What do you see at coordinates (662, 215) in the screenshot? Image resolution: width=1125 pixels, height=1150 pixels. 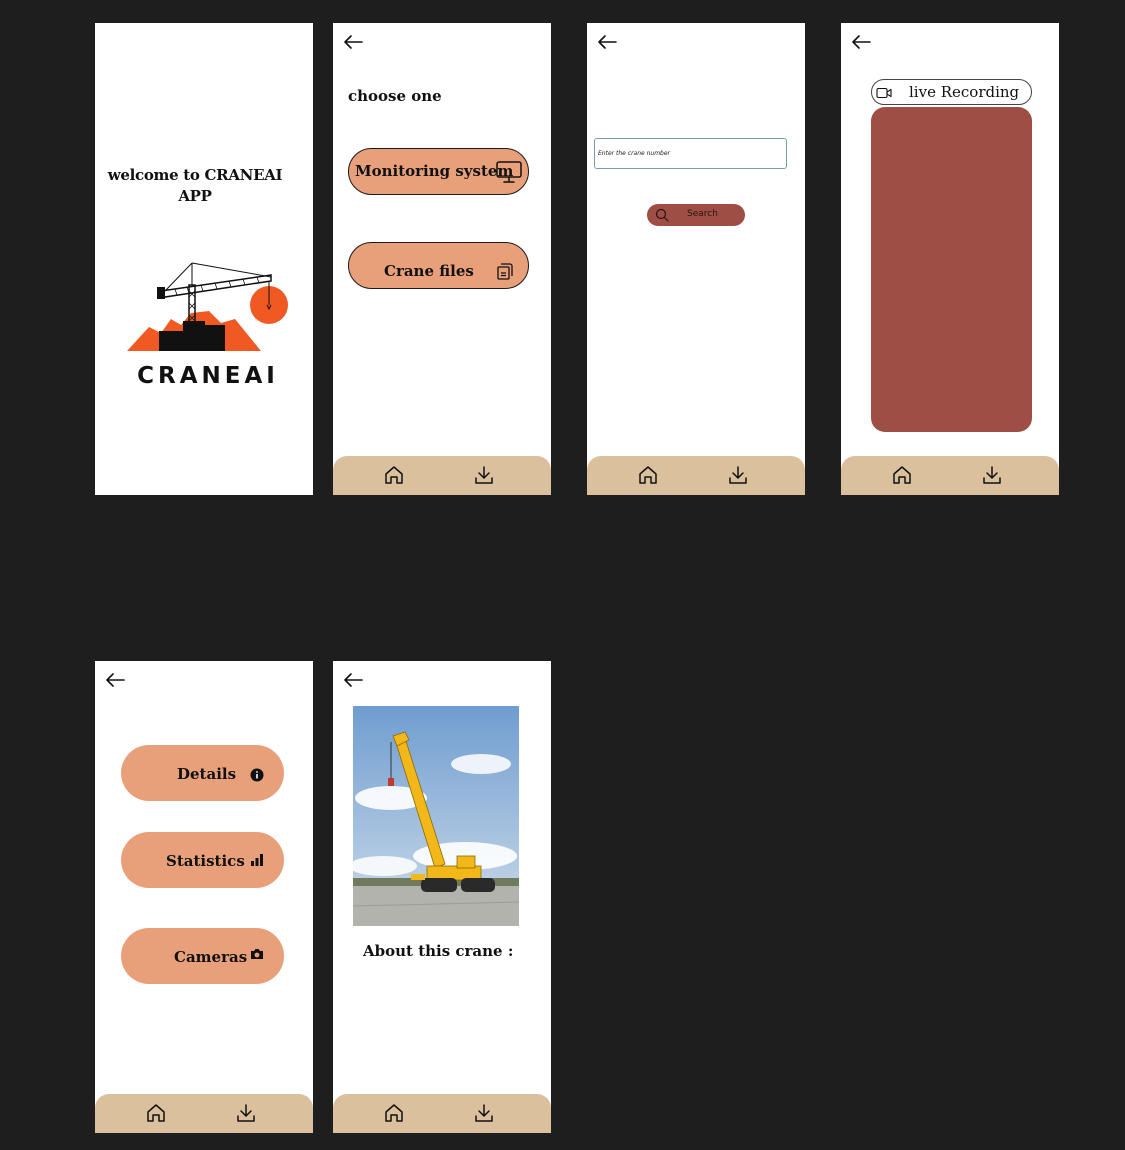 I see `search-icon` at bounding box center [662, 215].